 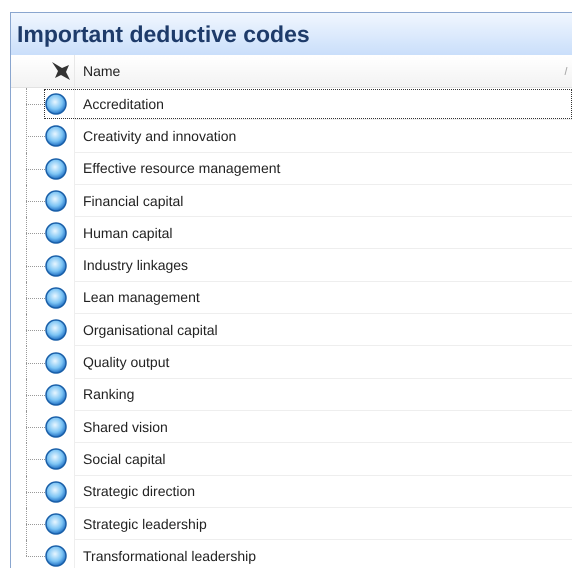 What do you see at coordinates (291, 298) in the screenshot?
I see `tree-item: Lean management` at bounding box center [291, 298].